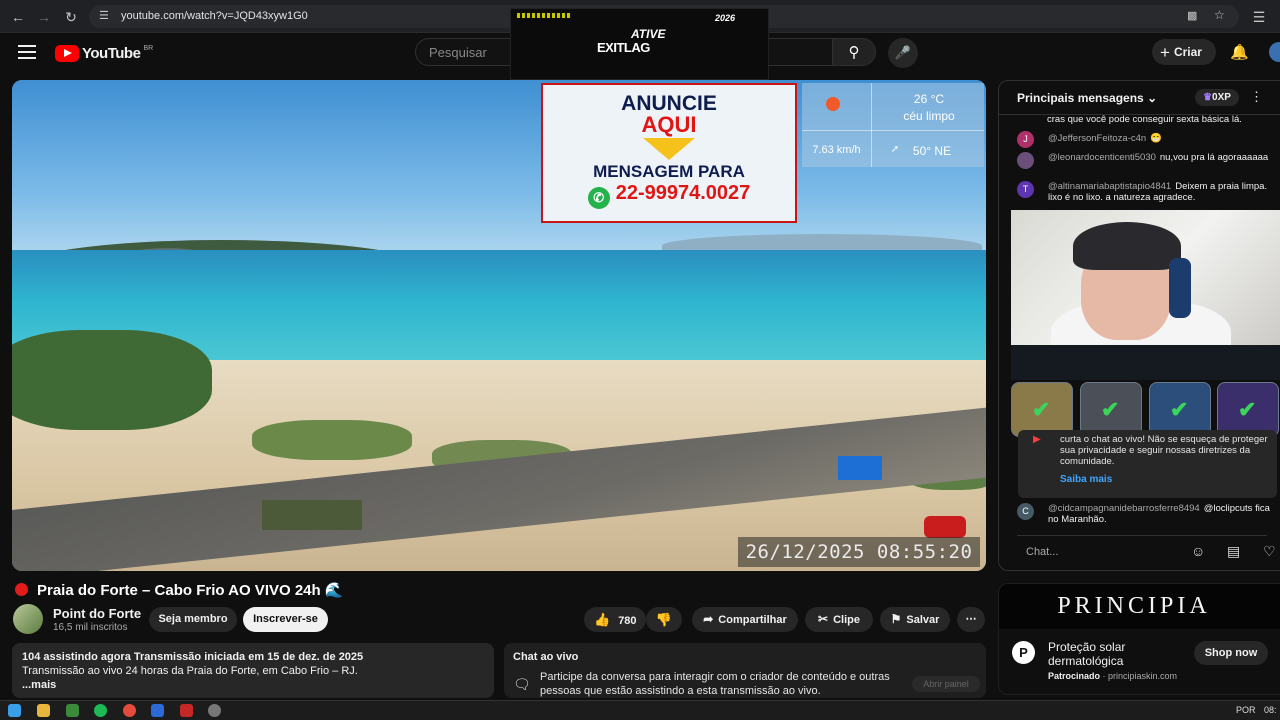 Image resolution: width=1280 pixels, height=720 pixels. Describe the element at coordinates (1097, 138) in the screenshot. I see `chat-username: @JeffersonFeitoza-c4n` at that location.